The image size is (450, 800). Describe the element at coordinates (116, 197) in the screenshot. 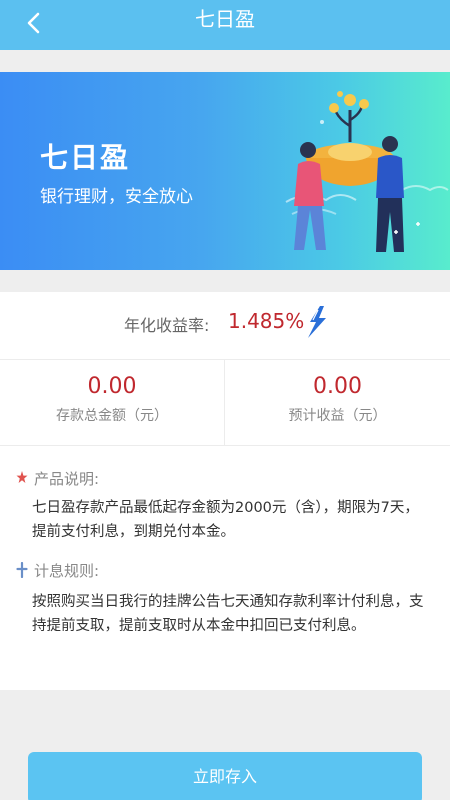

I see `banner-subtitle: 银行理财，安全放心` at that location.